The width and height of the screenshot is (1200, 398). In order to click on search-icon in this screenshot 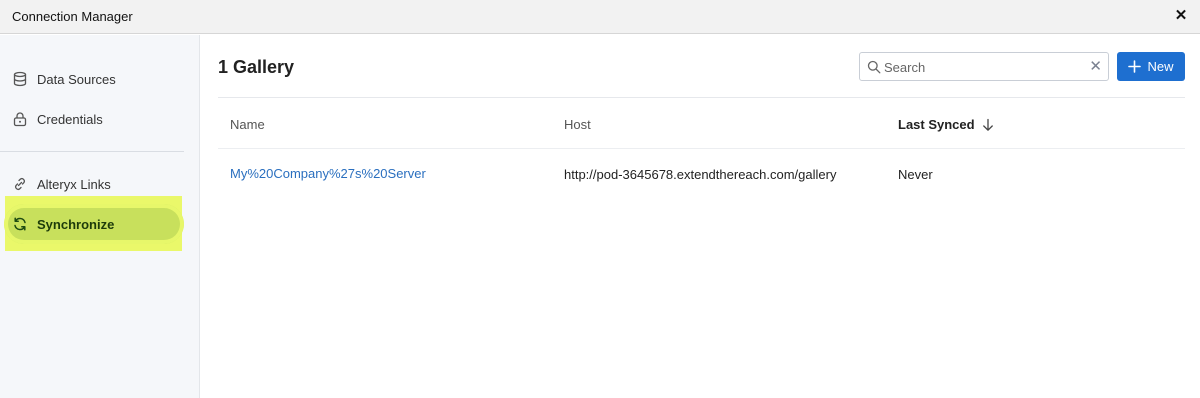, I will do `click(874, 67)`.